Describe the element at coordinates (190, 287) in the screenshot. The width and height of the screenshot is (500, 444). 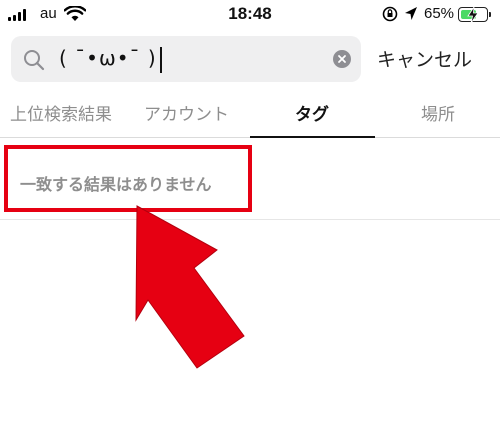
I see `annotation-arrow-icon` at that location.